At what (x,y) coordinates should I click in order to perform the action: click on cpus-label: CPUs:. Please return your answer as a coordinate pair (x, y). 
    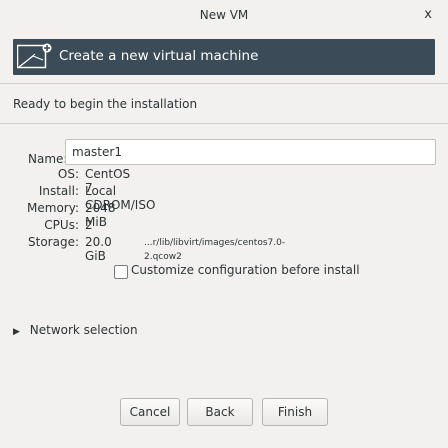
    Looking at the image, I should click on (61, 225).